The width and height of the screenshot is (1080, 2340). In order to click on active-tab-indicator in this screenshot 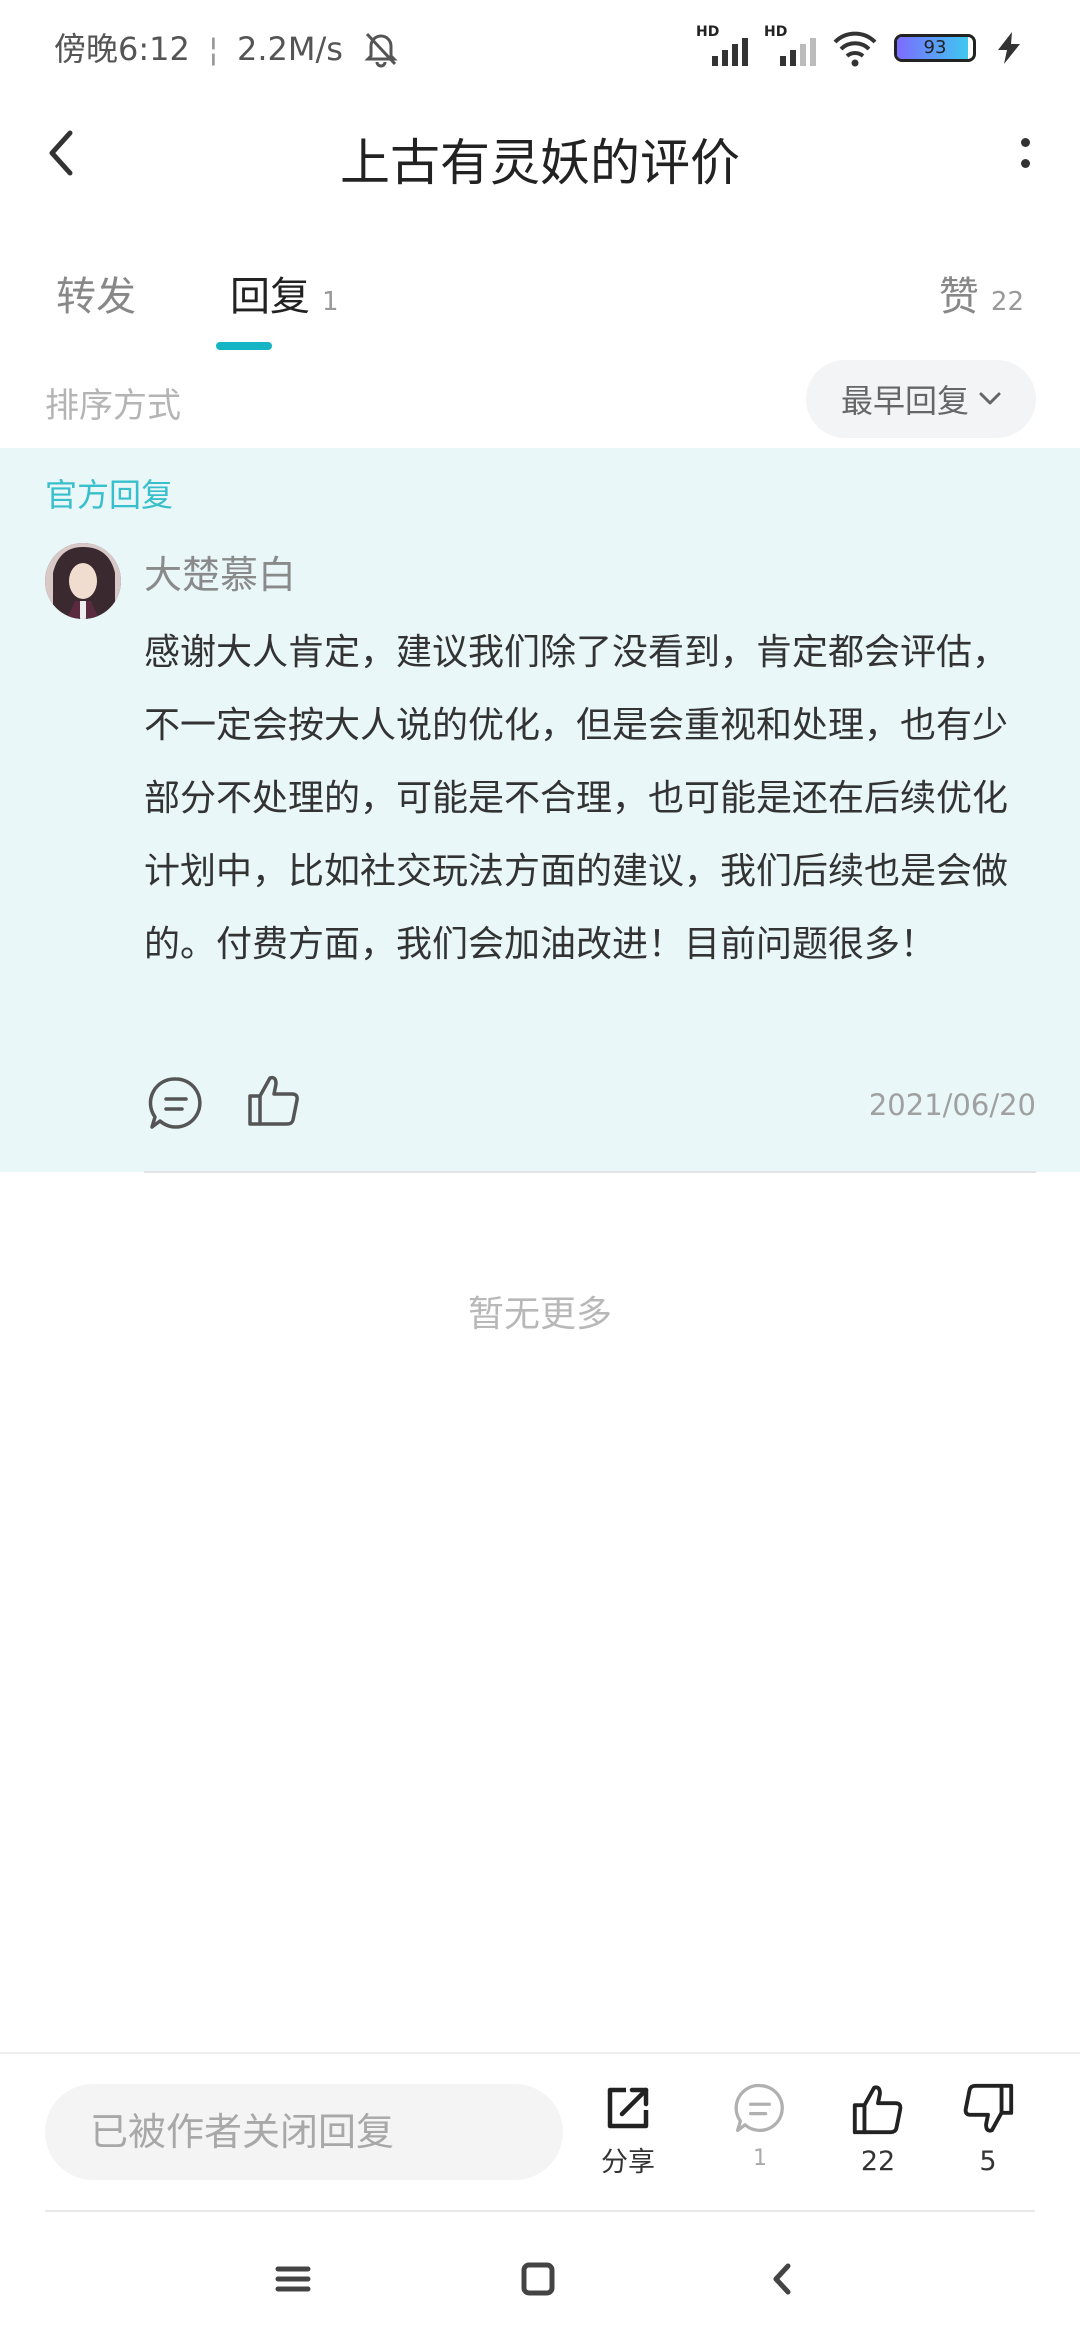, I will do `click(244, 346)`.